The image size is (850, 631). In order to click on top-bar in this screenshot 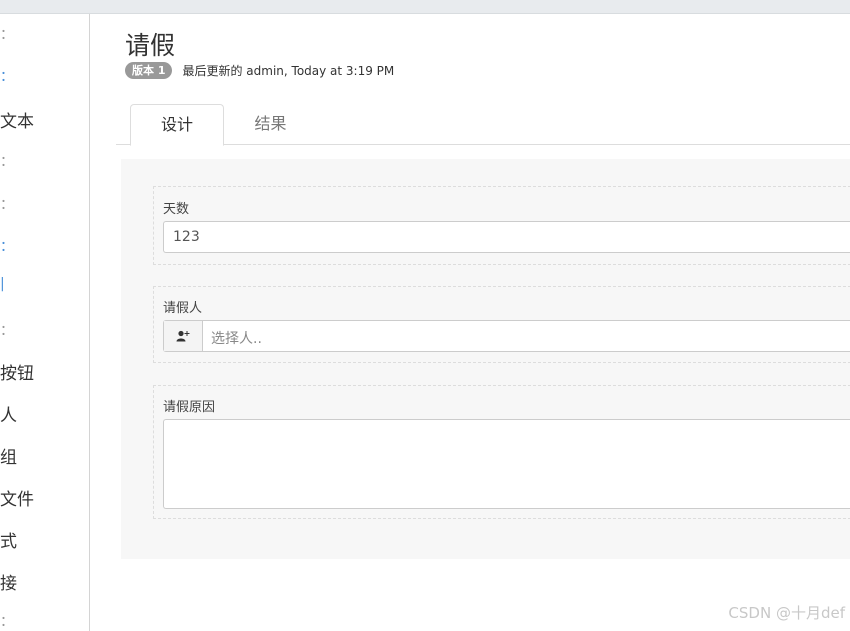, I will do `click(425, 7)`.